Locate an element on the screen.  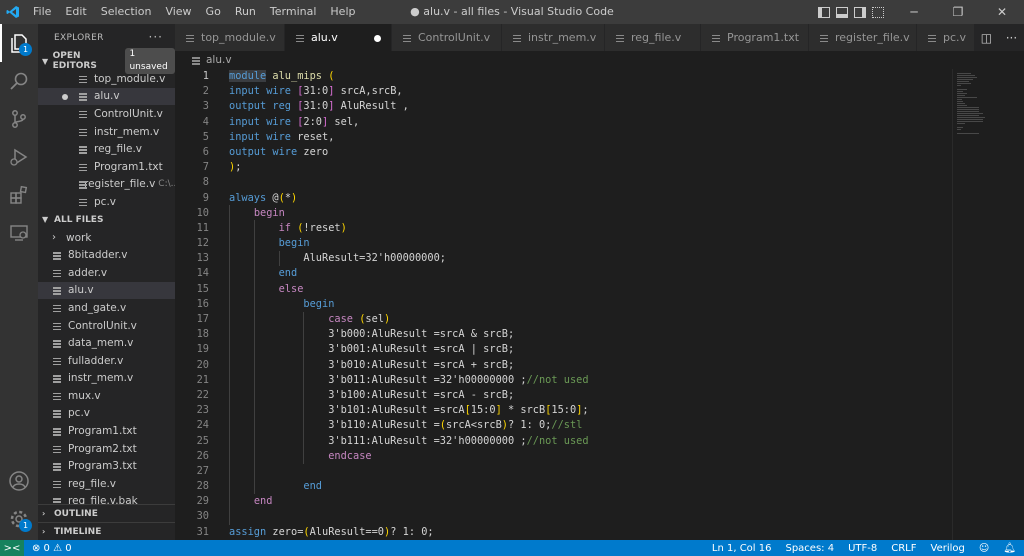
close-icon: ✕ is located at coordinates (1002, 12).